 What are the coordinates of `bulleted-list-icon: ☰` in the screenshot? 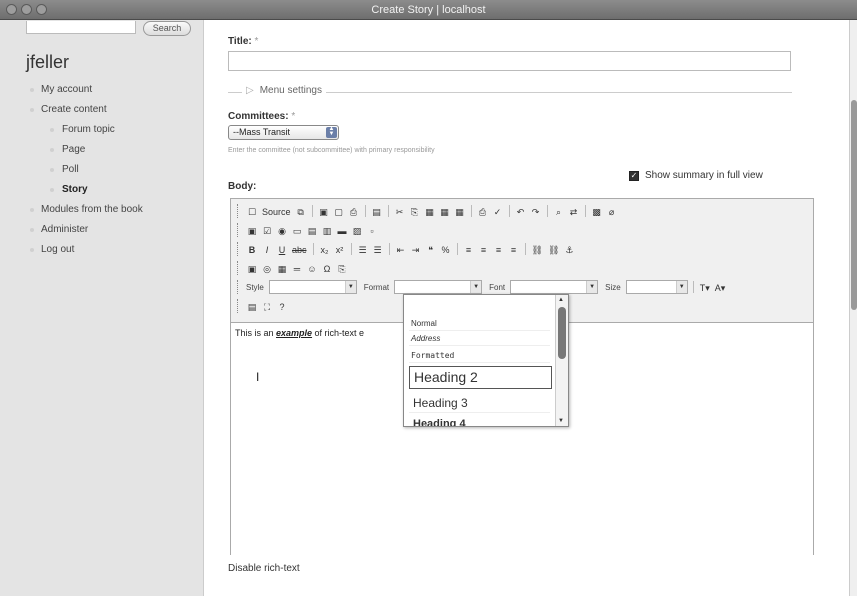 It's located at (378, 249).